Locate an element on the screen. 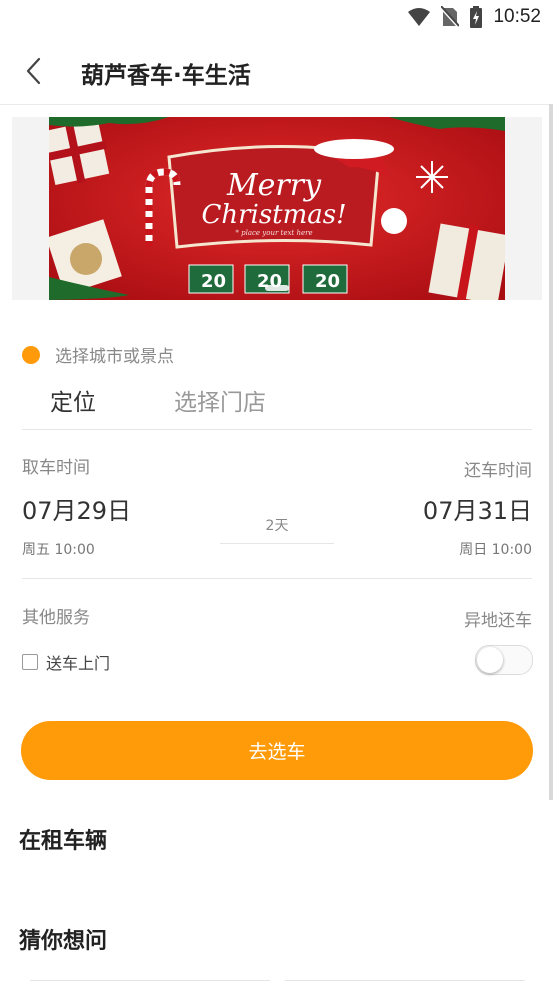  status-bar: 10:52 is located at coordinates (276, 19).